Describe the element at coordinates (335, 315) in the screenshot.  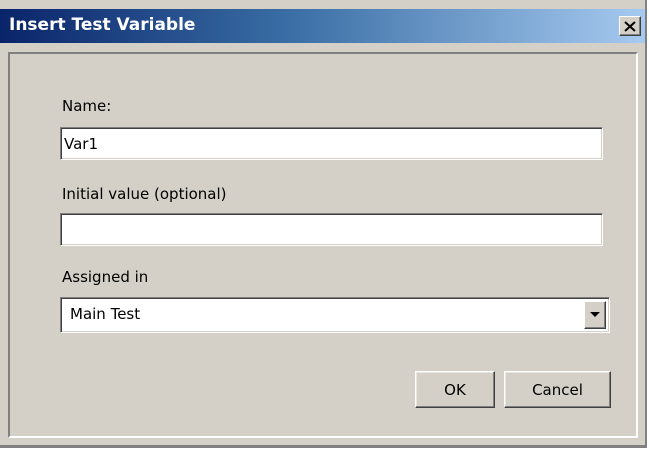
I see `assigned-in-dropdown: Main Test` at that location.